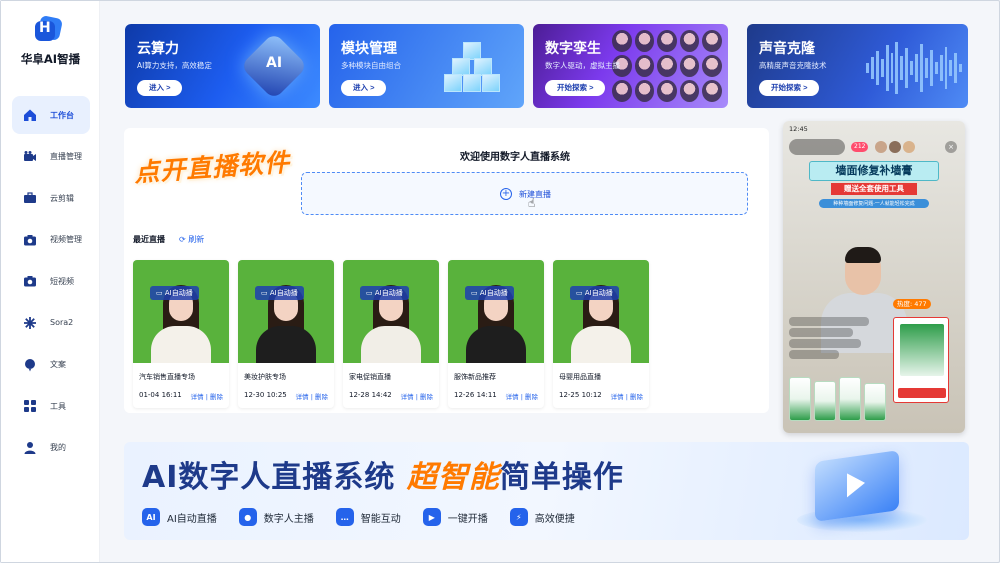 This screenshot has width=1000, height=563. What do you see at coordinates (160, 395) in the screenshot?
I see `live-date: 01-04 16:11` at bounding box center [160, 395].